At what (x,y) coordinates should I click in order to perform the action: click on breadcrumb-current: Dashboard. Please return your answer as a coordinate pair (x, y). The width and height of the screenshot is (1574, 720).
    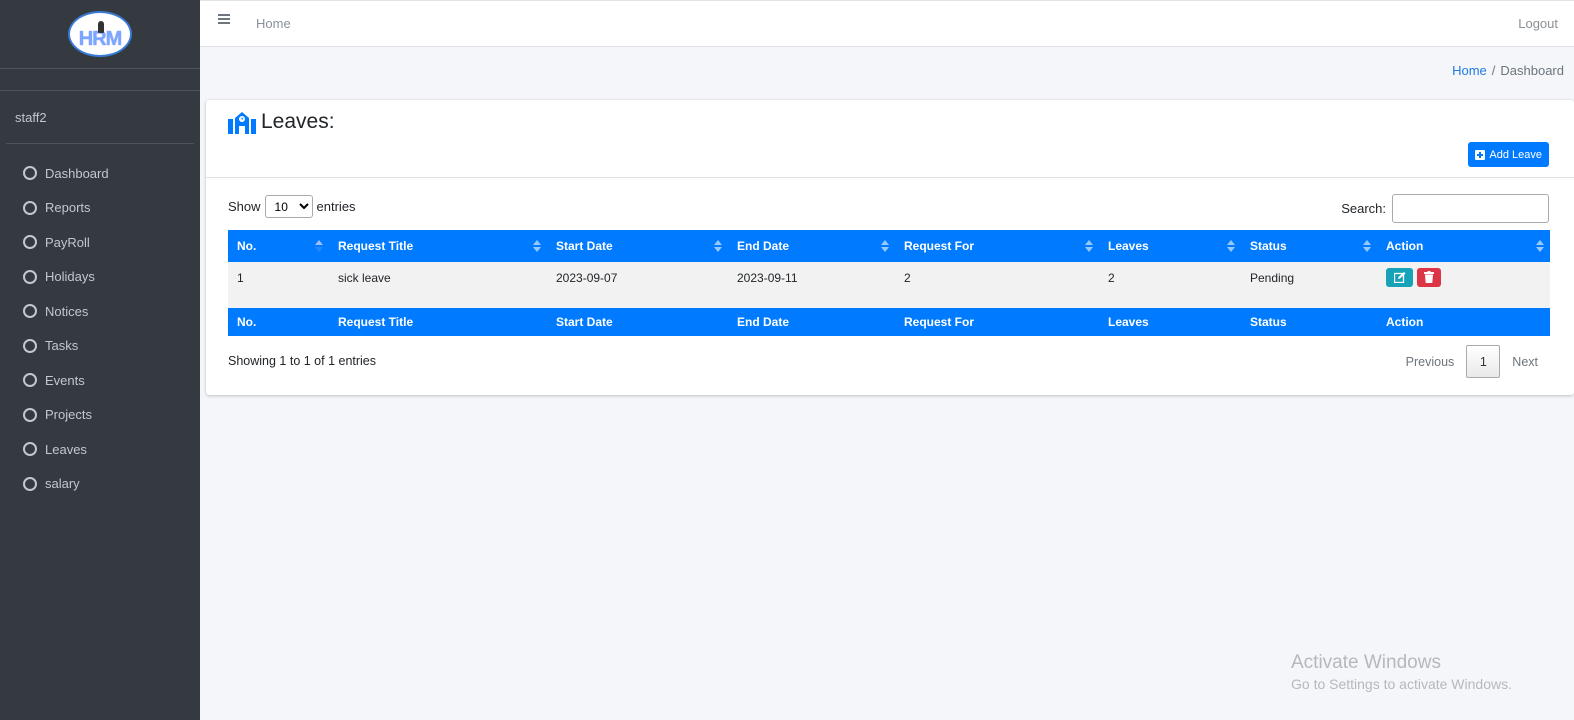
    Looking at the image, I should click on (1532, 70).